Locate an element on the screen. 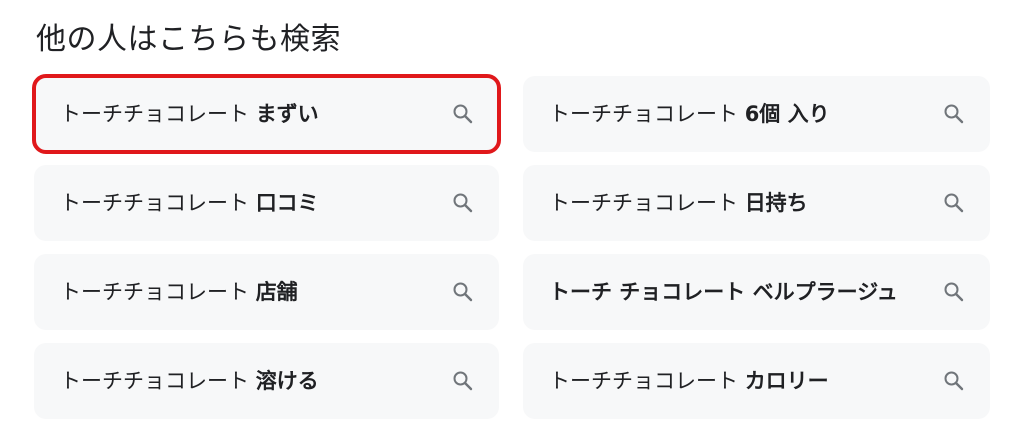  chip-label-base: トーチ チョコレート ベルプラージュ is located at coordinates (723, 291).